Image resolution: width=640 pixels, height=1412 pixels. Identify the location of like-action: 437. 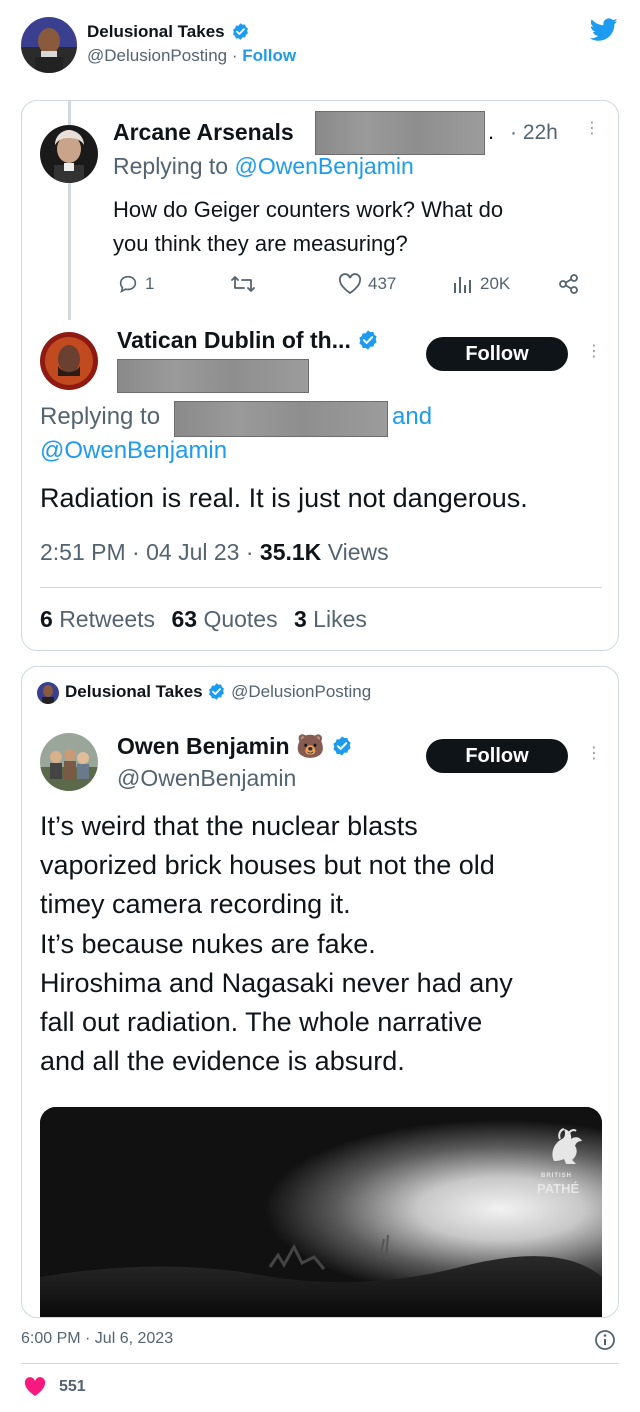
(367, 284).